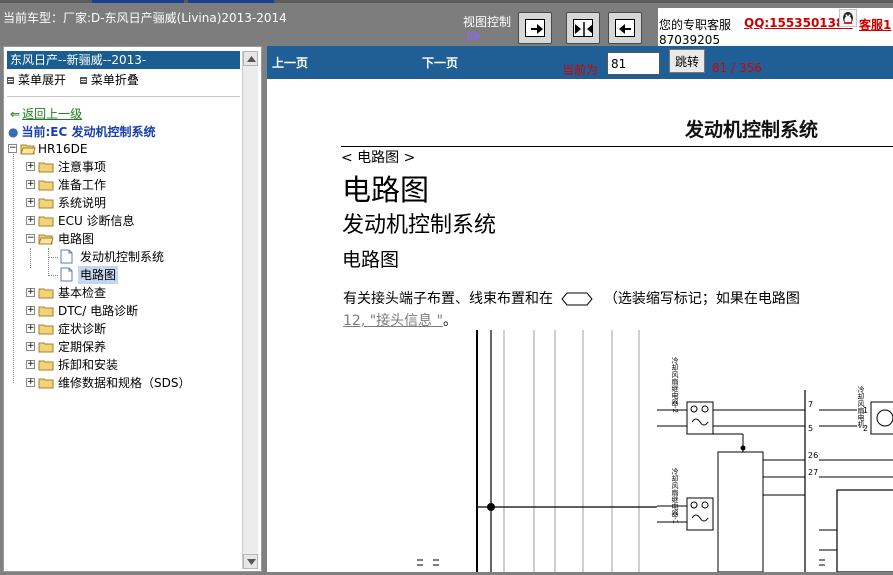 Image resolution: width=893 pixels, height=575 pixels. What do you see at coordinates (633, 63) in the screenshot?
I see `page-number-input` at bounding box center [633, 63].